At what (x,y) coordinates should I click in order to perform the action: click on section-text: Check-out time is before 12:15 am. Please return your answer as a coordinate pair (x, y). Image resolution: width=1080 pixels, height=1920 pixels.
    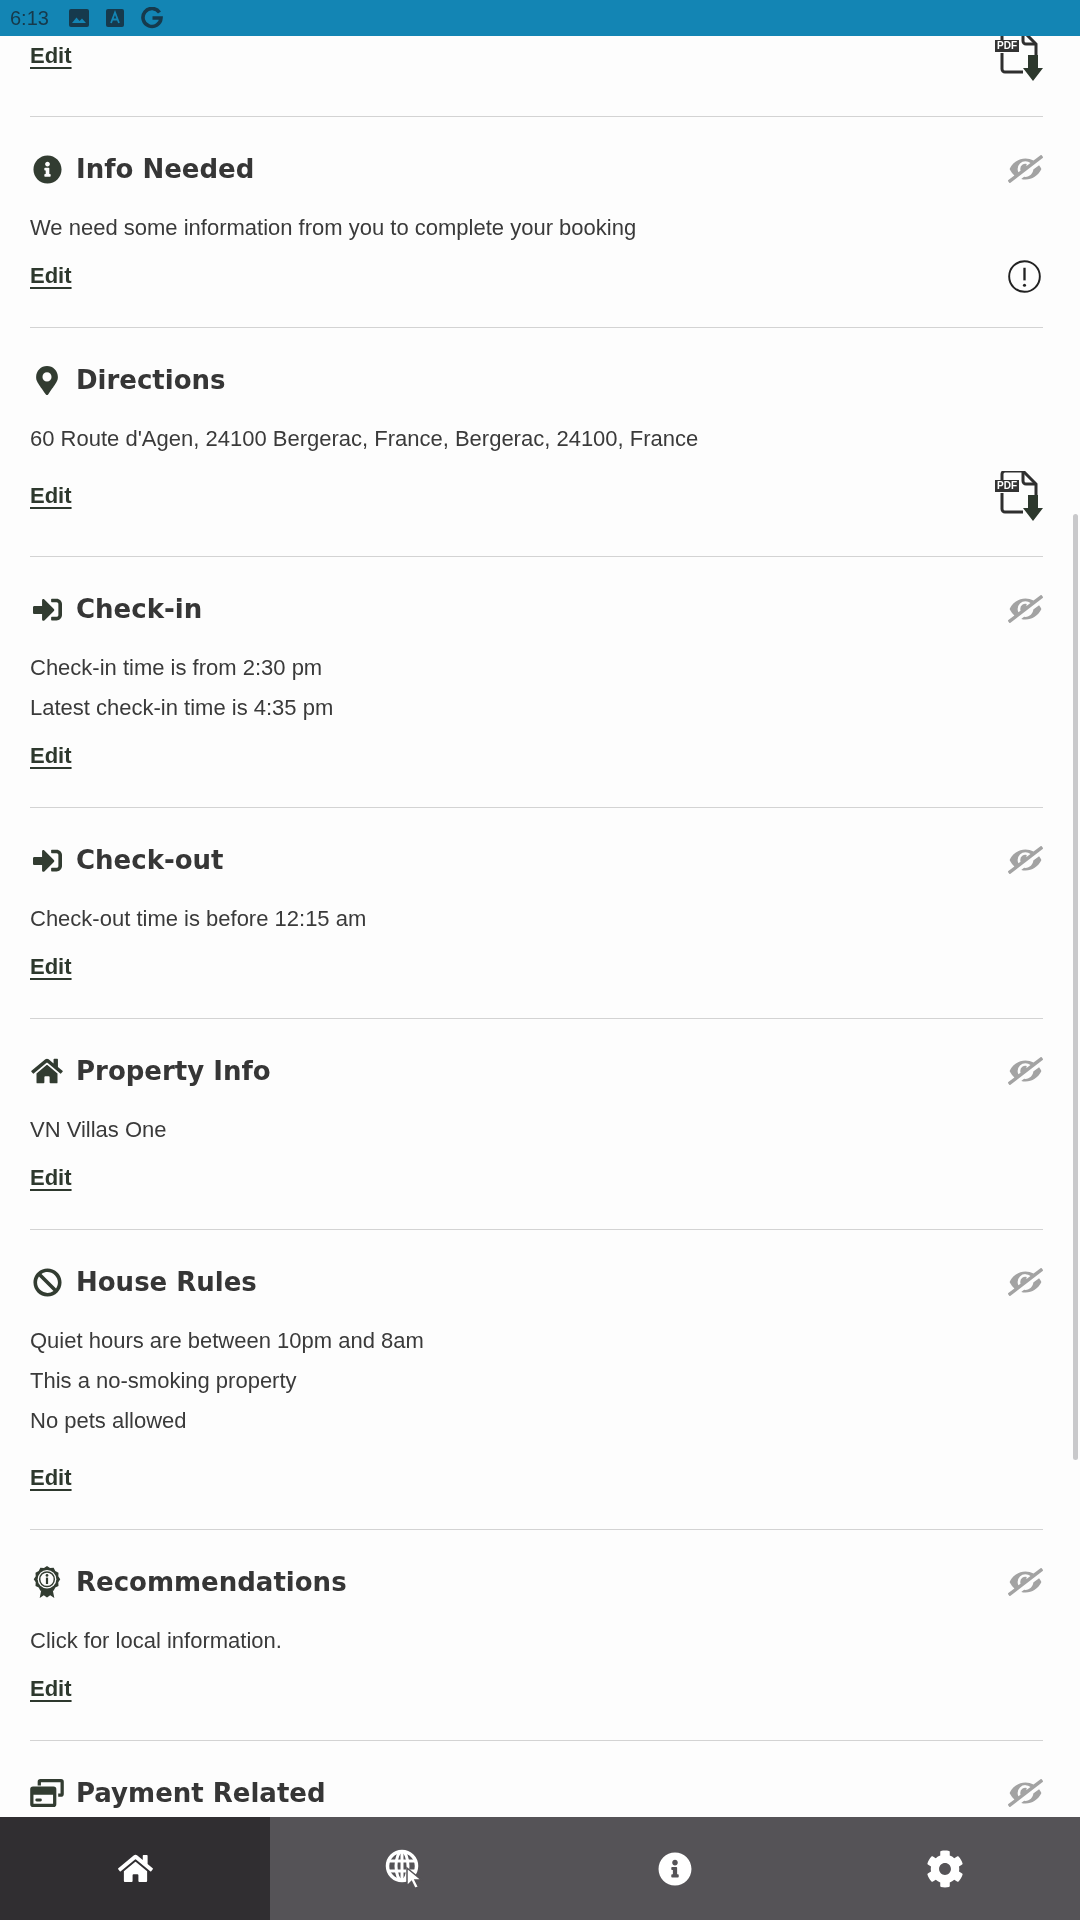
    Looking at the image, I should click on (199, 919).